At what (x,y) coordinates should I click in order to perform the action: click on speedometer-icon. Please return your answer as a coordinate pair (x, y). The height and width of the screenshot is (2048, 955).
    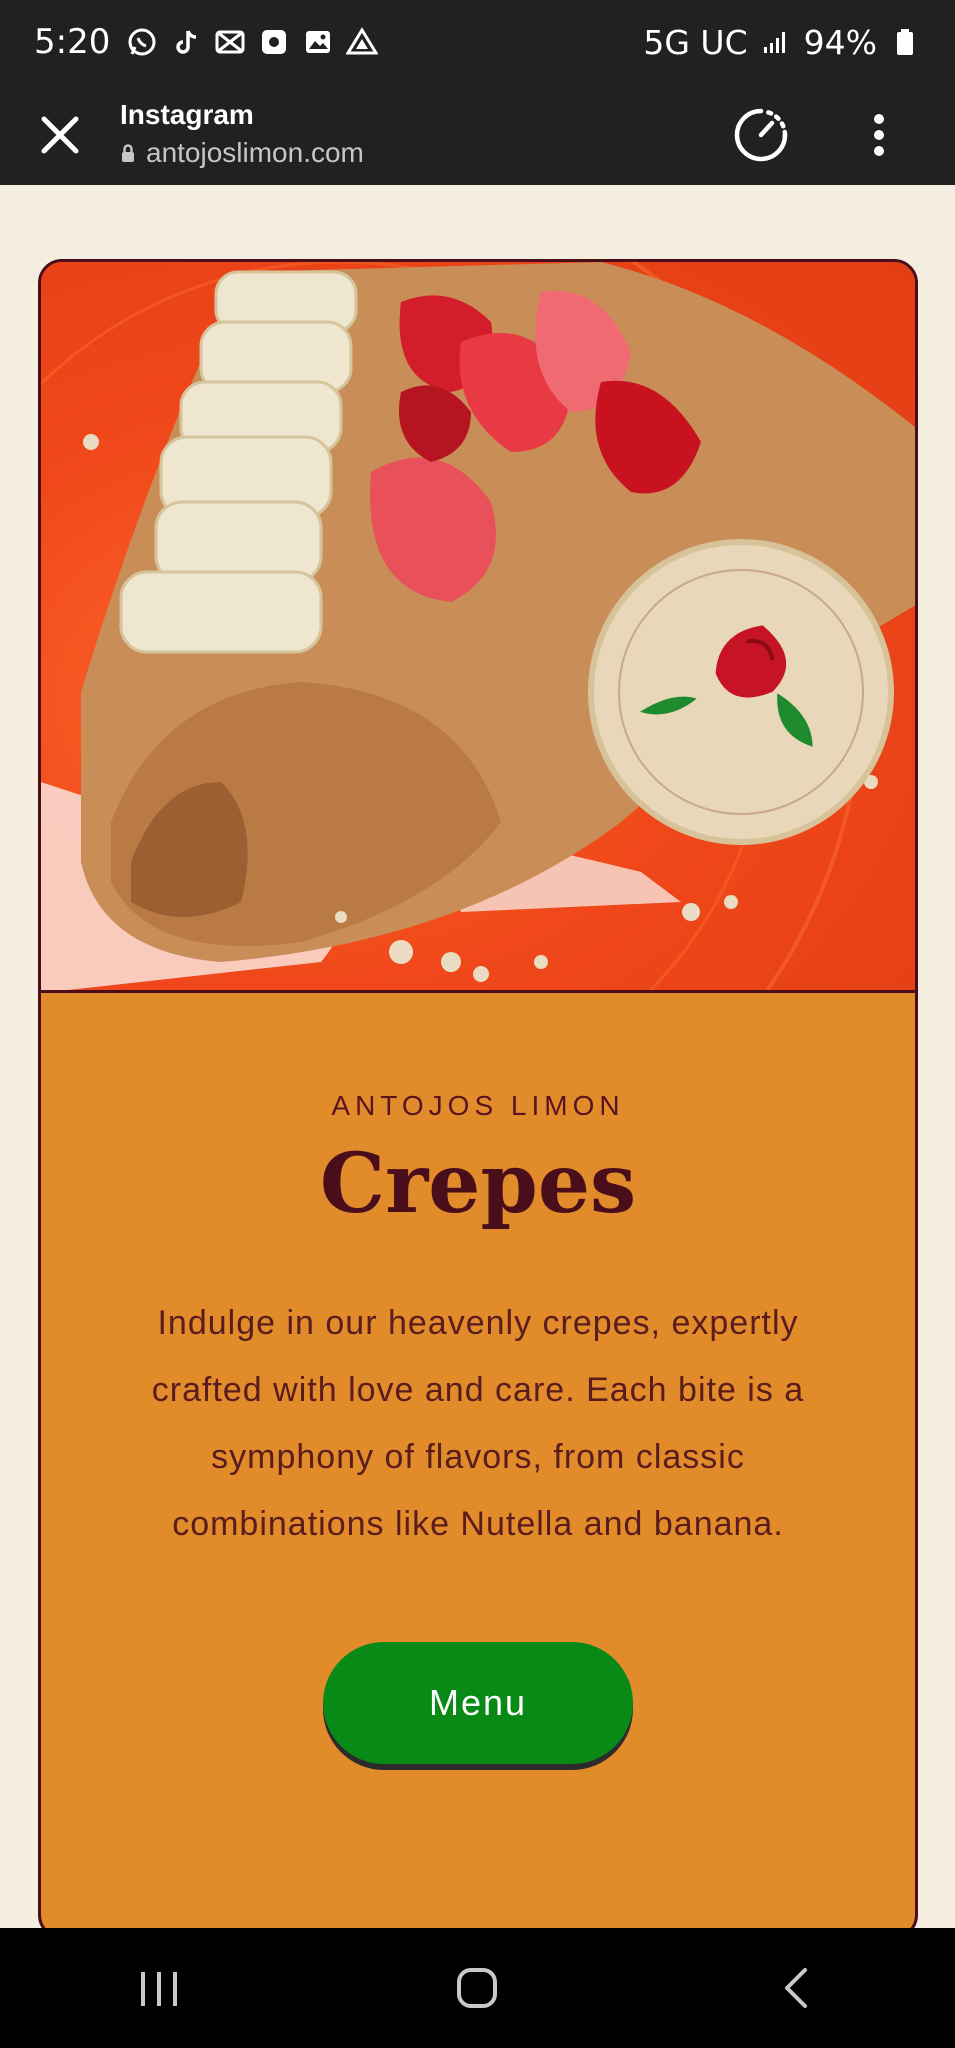
    Looking at the image, I should click on (761, 134).